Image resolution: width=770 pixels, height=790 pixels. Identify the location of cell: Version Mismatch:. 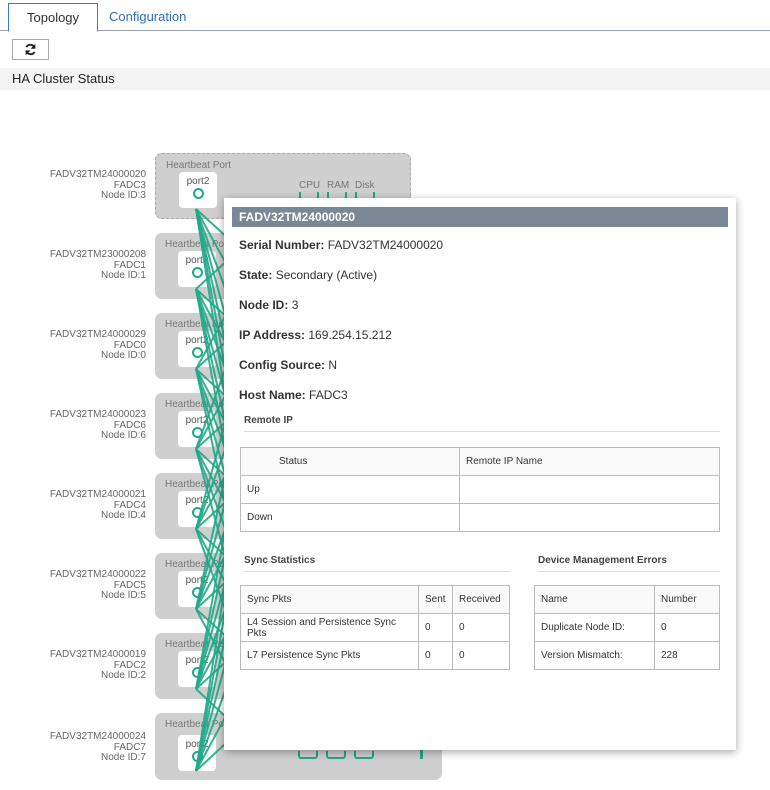
(594, 655).